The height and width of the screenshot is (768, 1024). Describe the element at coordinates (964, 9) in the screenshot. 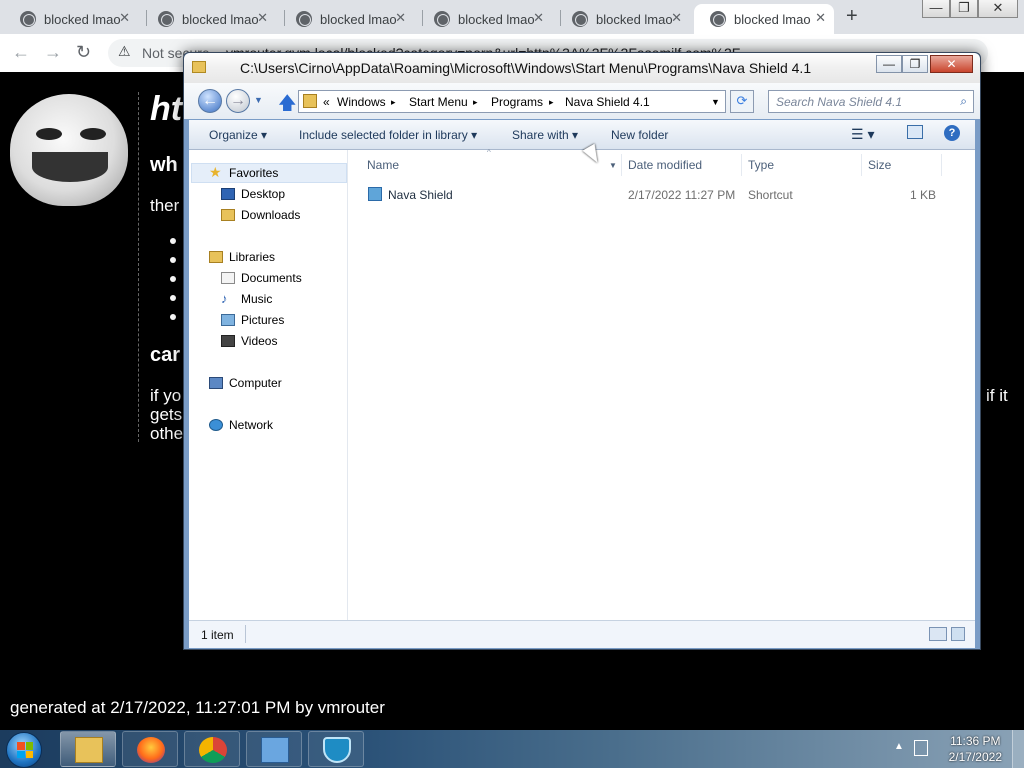

I see `browser-restore-button: ❐` at that location.